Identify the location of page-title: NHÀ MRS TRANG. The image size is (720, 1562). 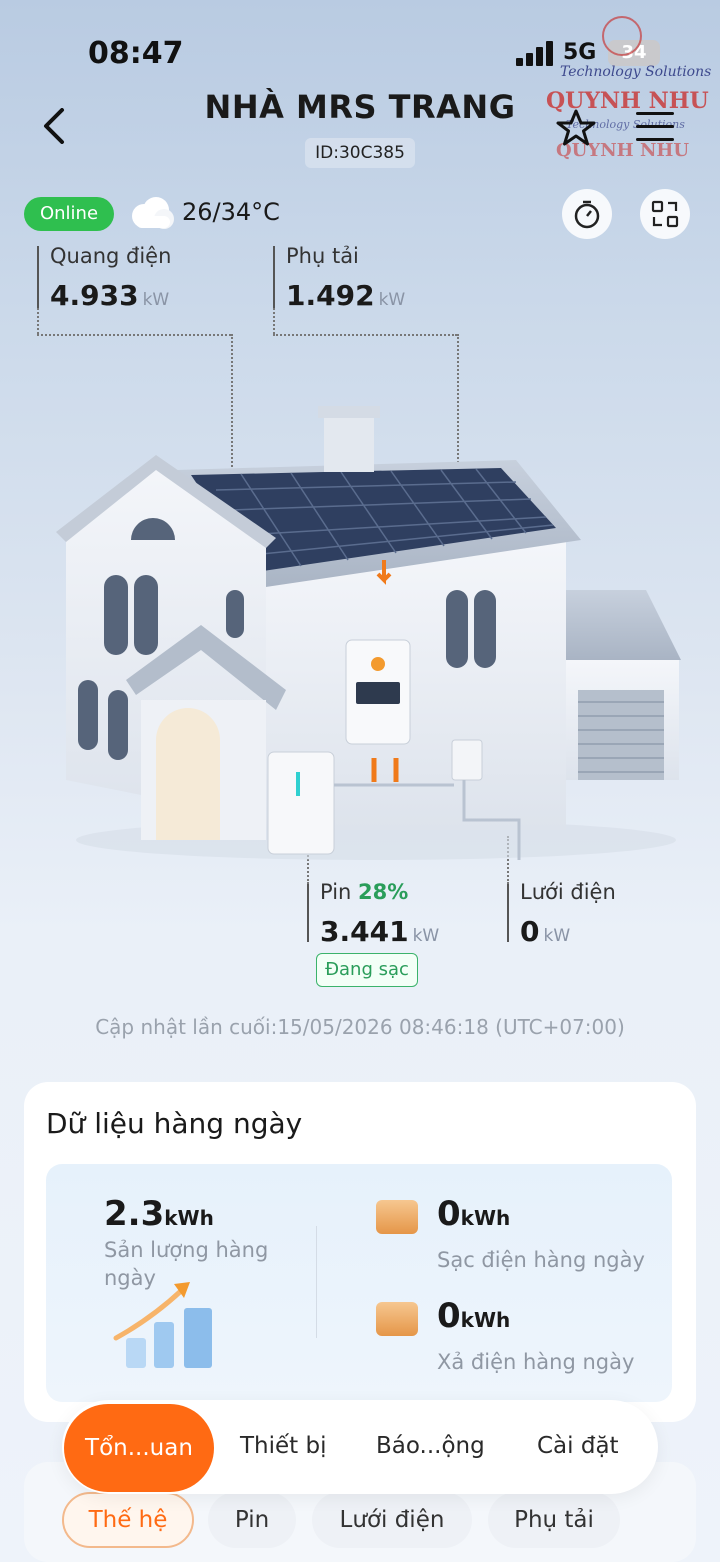
(360, 107).